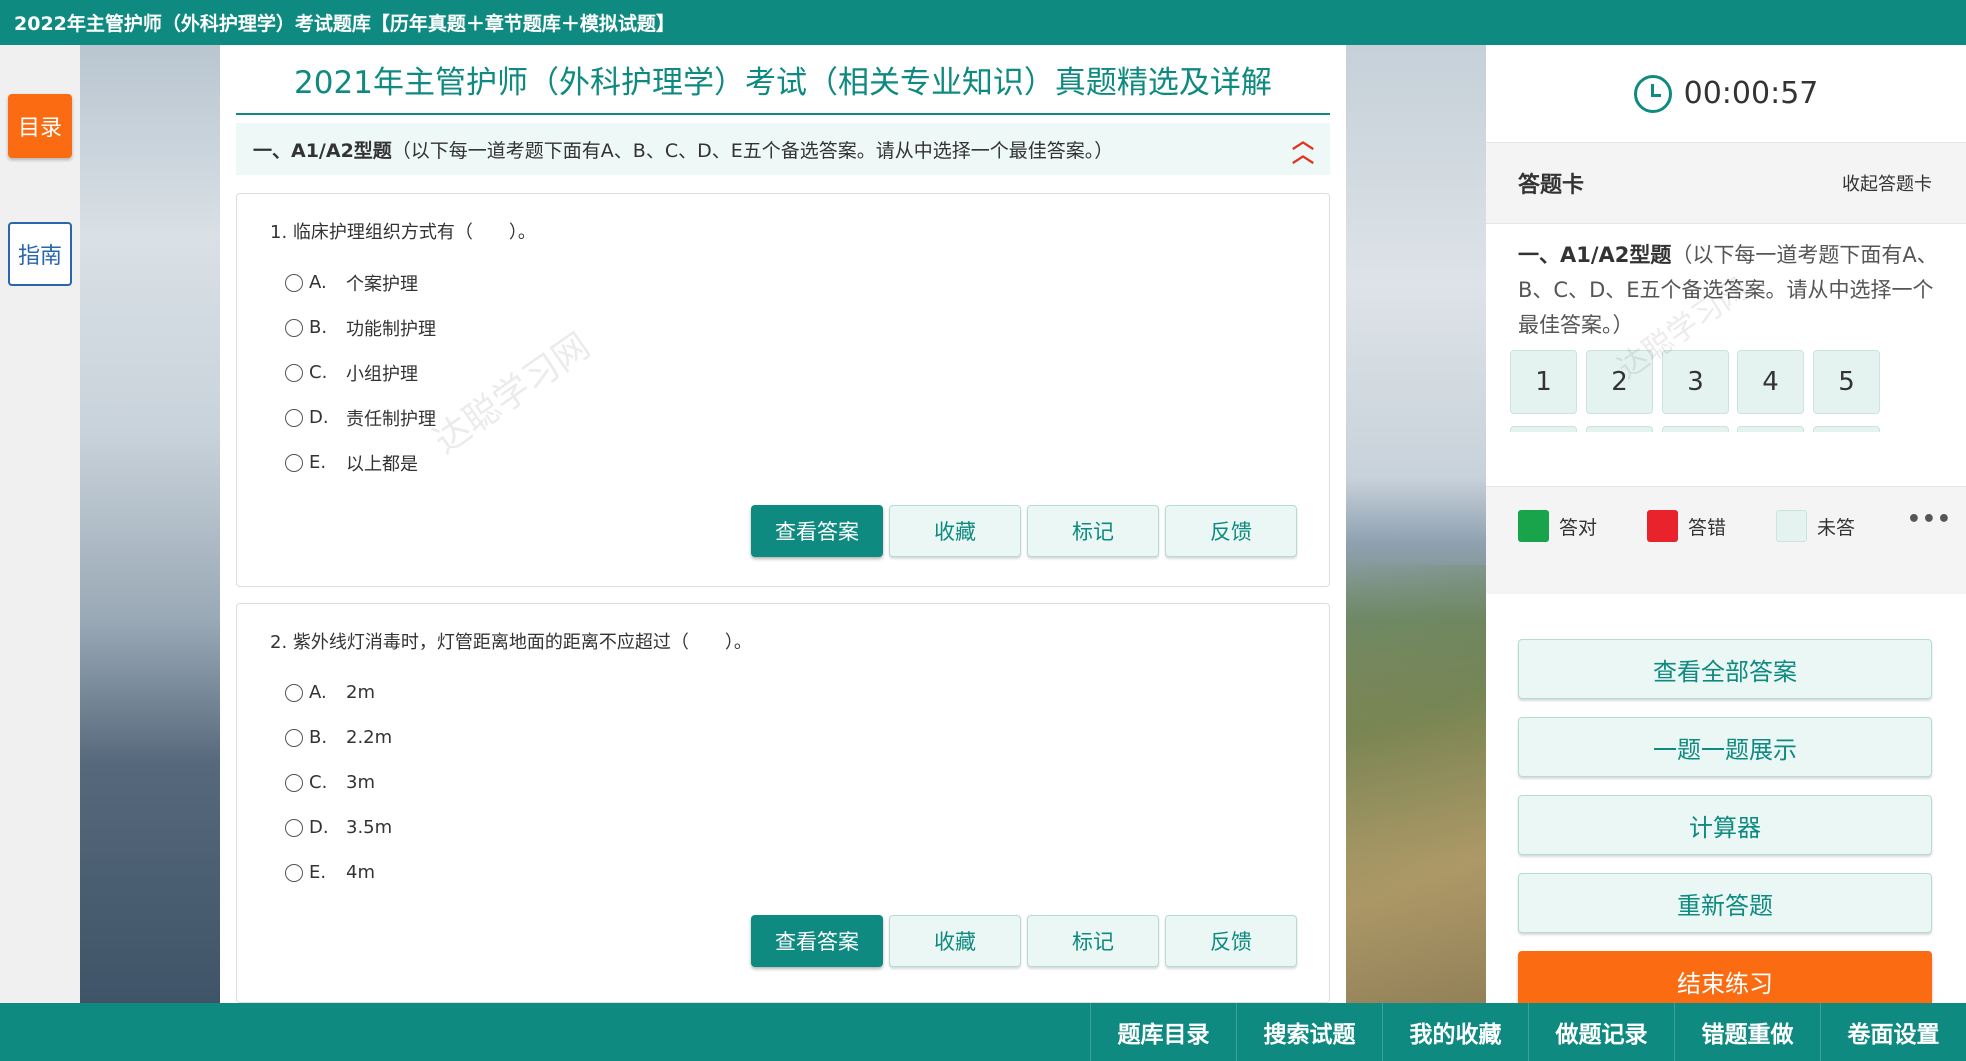 Image resolution: width=1966 pixels, height=1061 pixels. I want to click on background-image-left, so click(150, 524).